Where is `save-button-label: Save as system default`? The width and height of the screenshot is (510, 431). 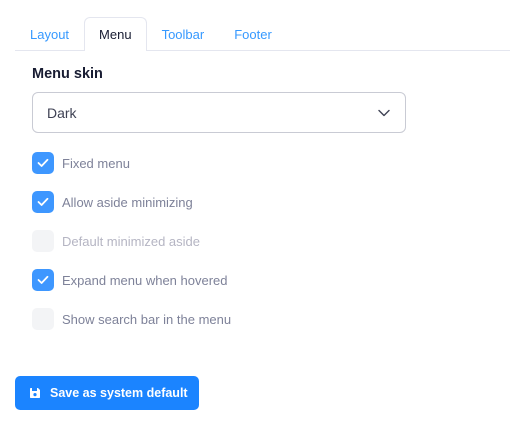
save-button-label: Save as system default is located at coordinates (119, 393).